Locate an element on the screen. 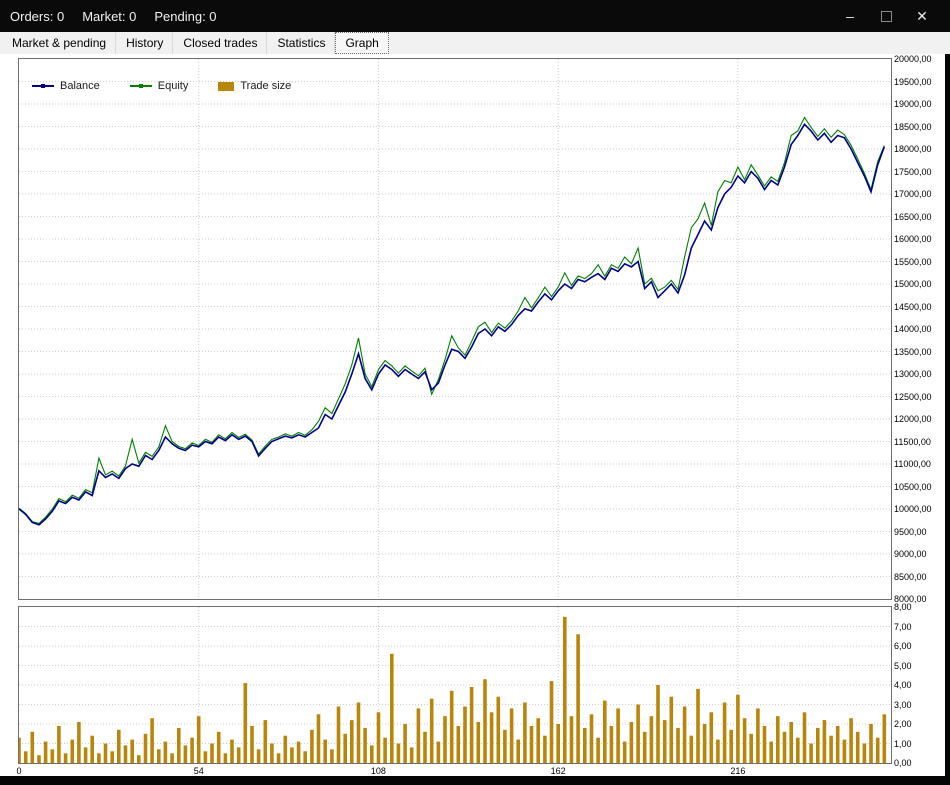 The height and width of the screenshot is (785, 950). maximize-button is located at coordinates (886, 16).